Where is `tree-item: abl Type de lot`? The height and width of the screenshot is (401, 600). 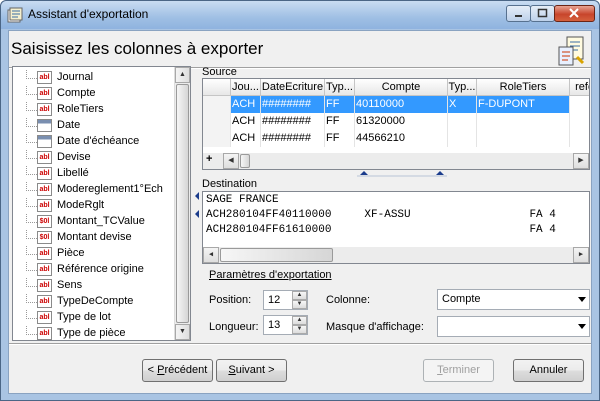 tree-item: abl Type de lot is located at coordinates (95, 318).